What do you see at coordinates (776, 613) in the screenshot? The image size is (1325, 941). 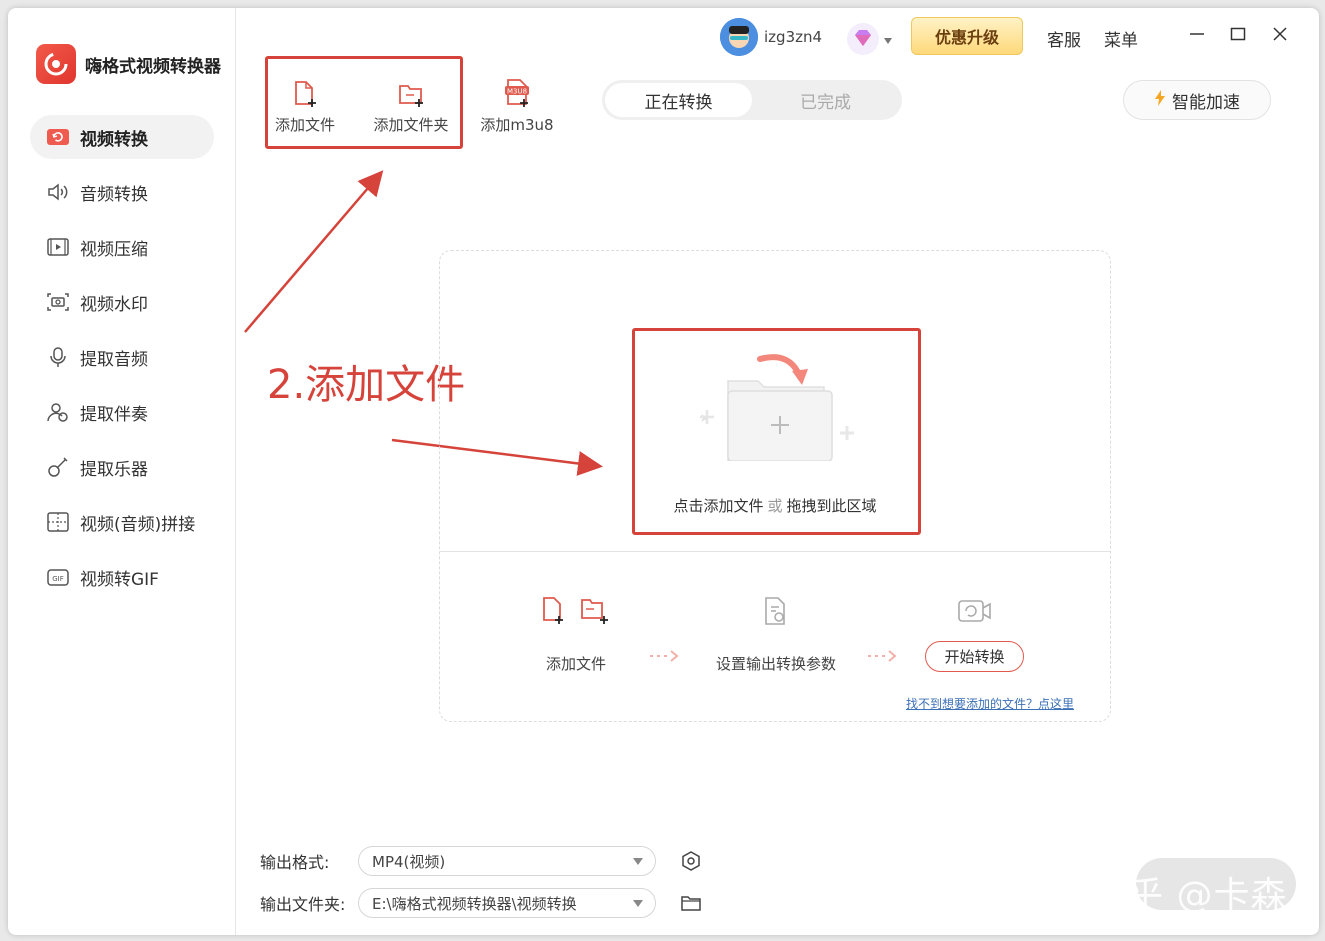 I see `settings-file-icon` at bounding box center [776, 613].